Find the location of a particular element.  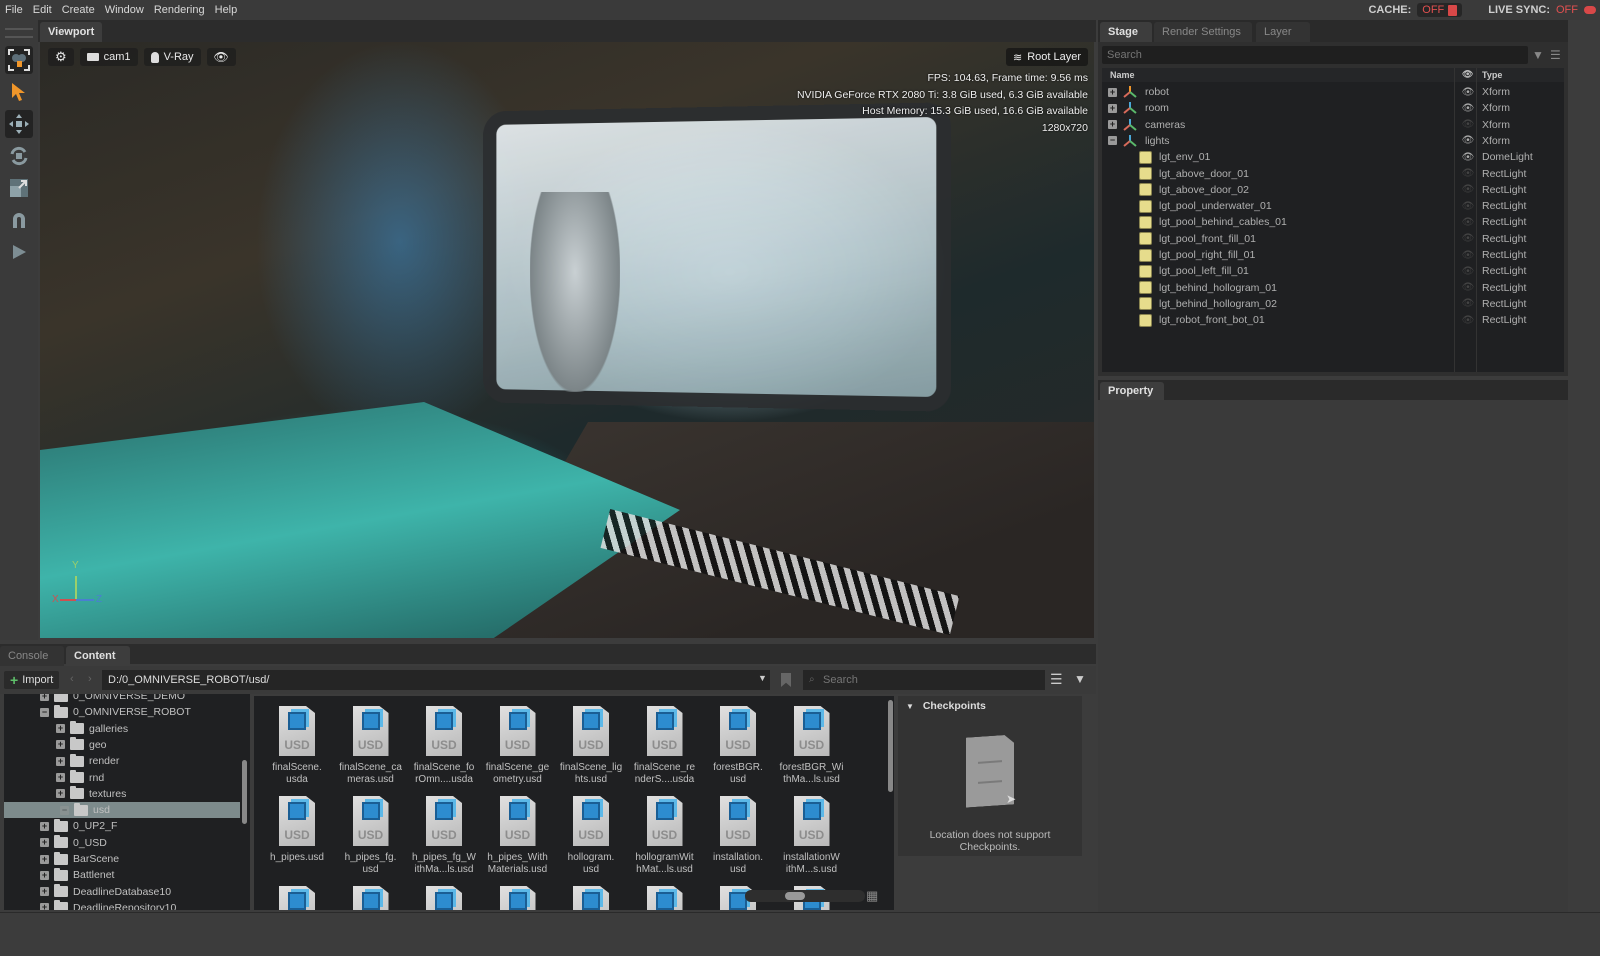

path-dropdown-icon: ▼ is located at coordinates (762, 678).